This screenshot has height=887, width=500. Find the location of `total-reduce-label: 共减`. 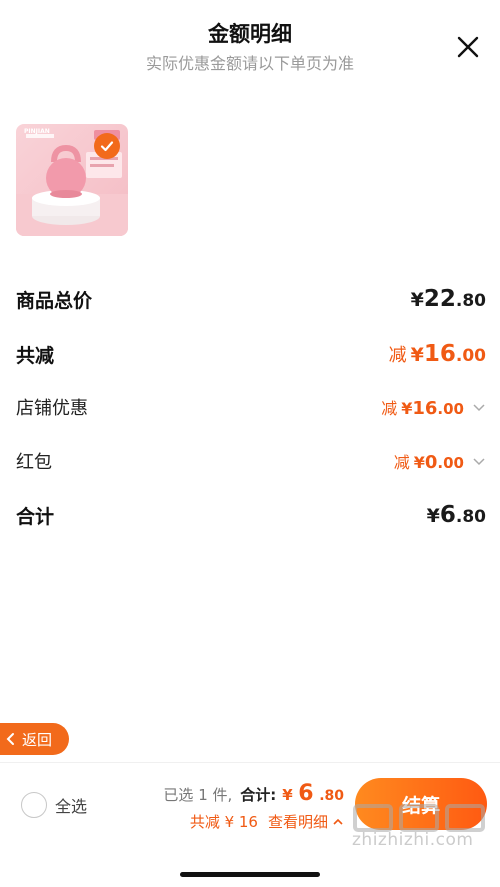

total-reduce-label: 共减 is located at coordinates (35, 355).